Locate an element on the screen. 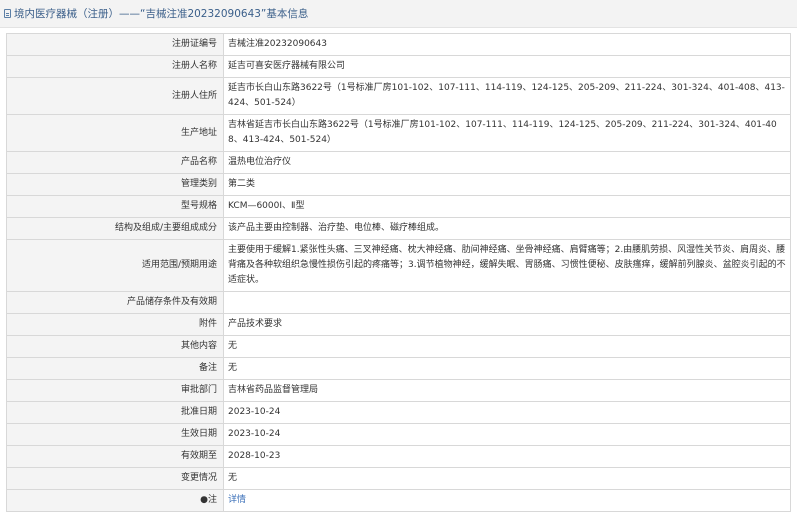  field-value: 该产品主要由控制器、治疗垫、电位棒、磁疗棒组成。 is located at coordinates (507, 228).